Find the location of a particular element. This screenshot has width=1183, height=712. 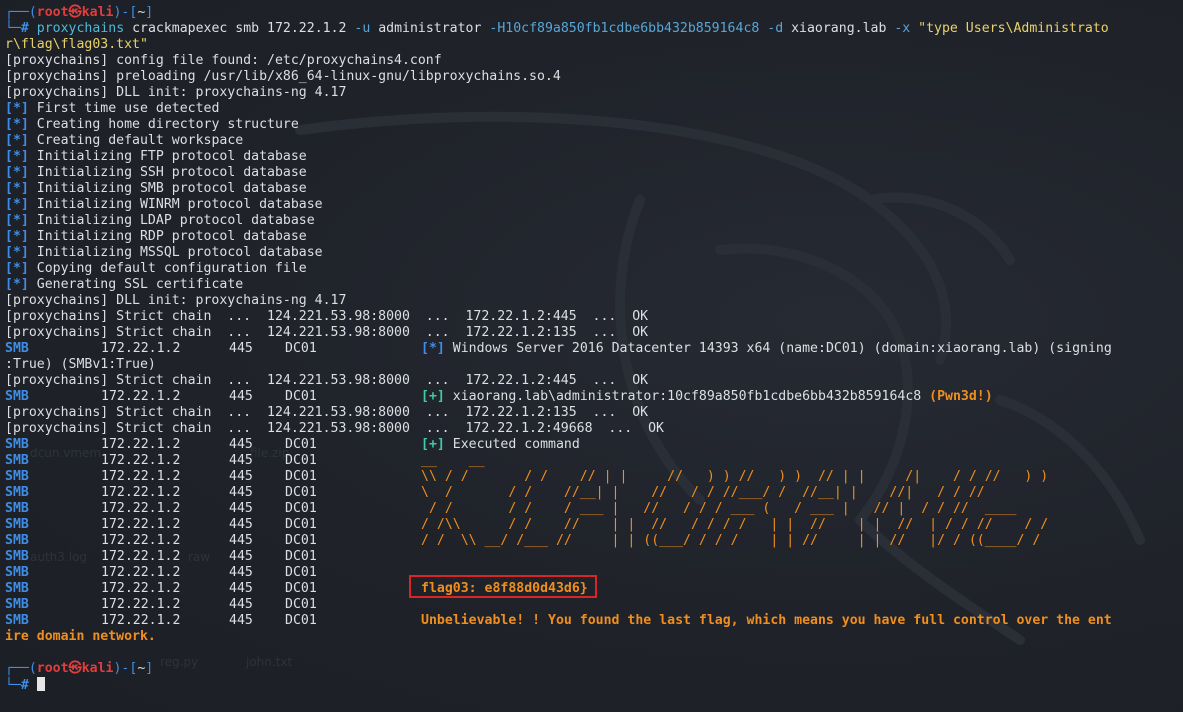

init-line: [*] Creating home directory structure is located at coordinates (152, 124).